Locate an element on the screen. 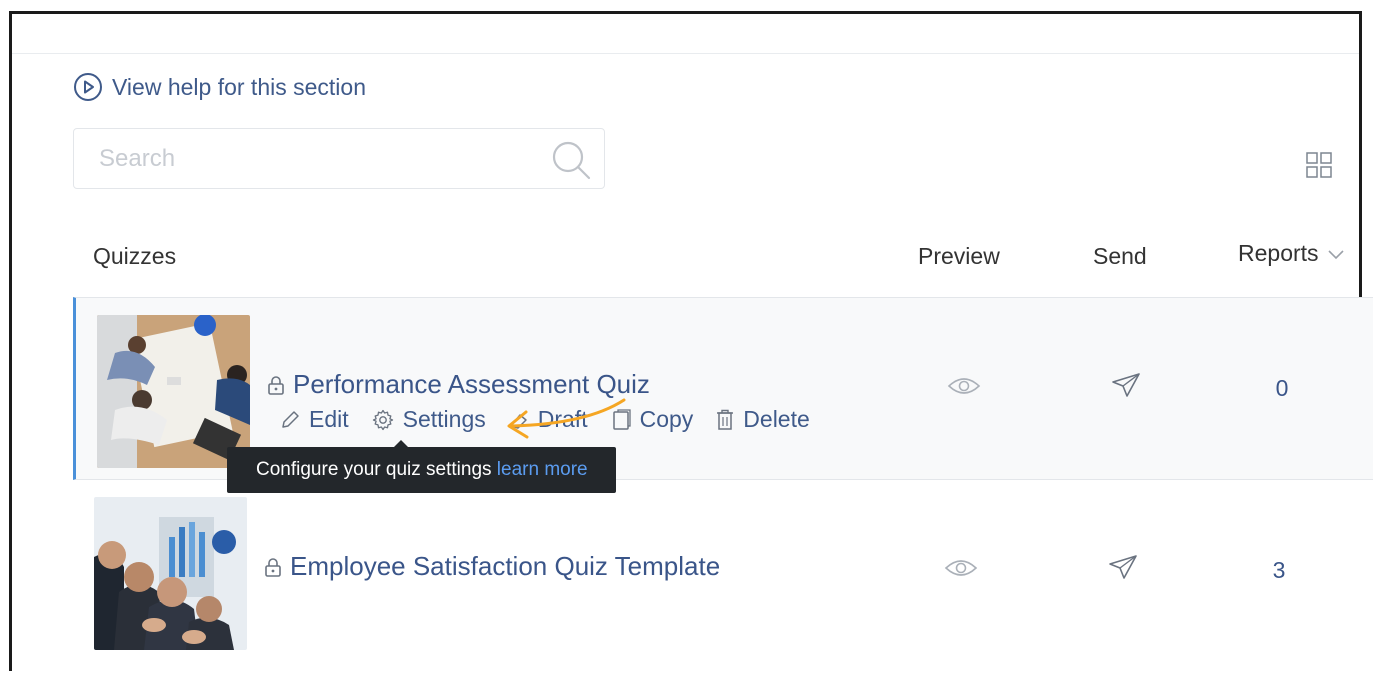  edit-label: Edit is located at coordinates (329, 419).